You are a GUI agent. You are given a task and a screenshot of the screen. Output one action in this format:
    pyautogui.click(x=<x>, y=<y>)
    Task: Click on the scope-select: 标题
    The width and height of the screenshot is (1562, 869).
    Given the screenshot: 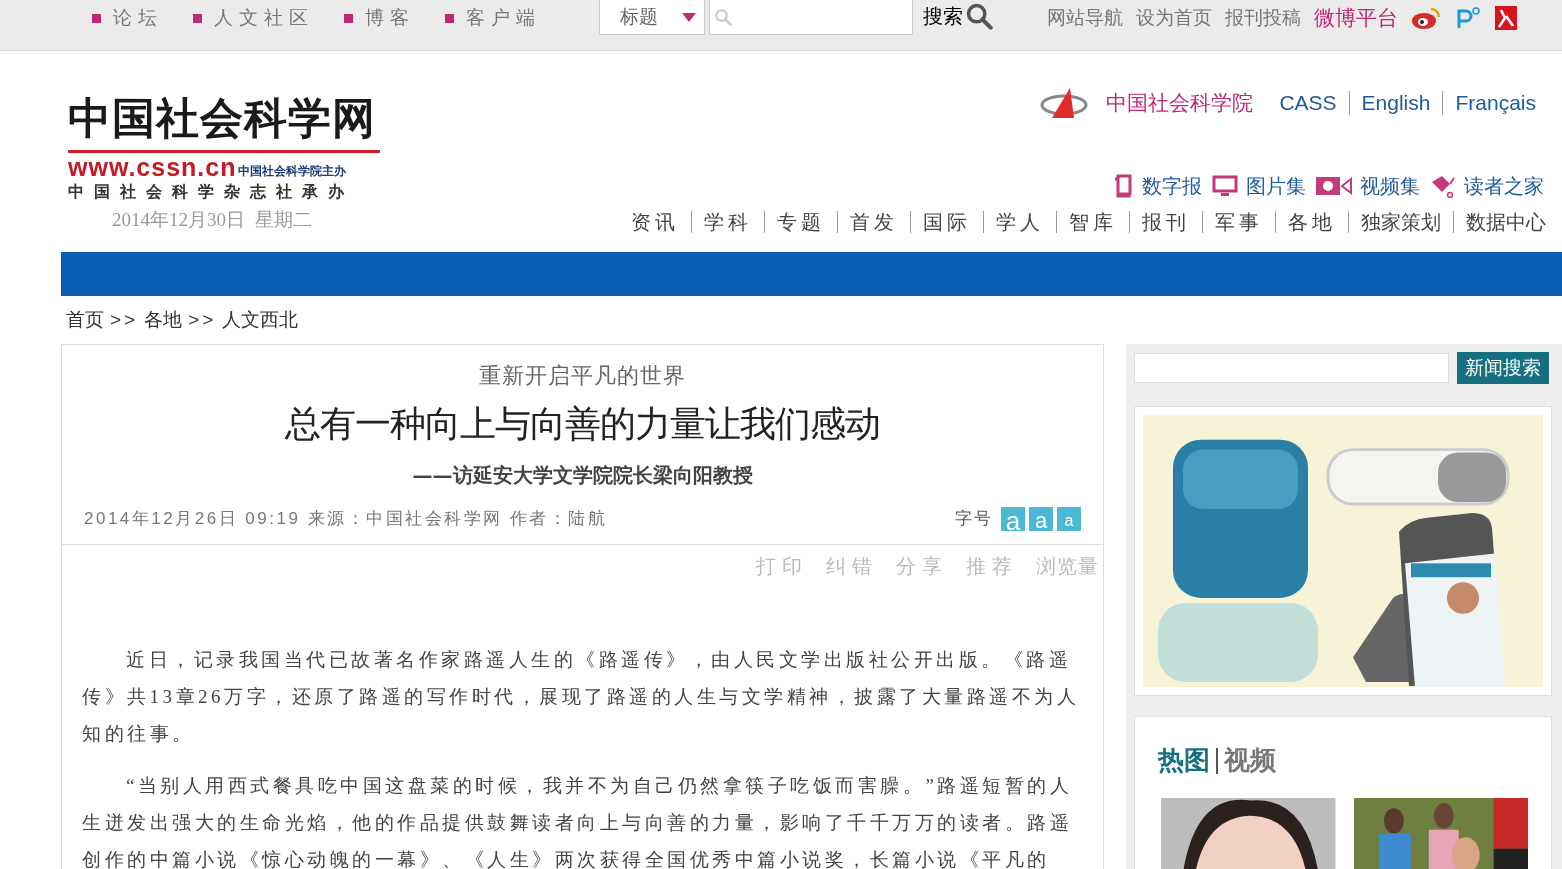 What is the action you would take?
    pyautogui.click(x=652, y=17)
    